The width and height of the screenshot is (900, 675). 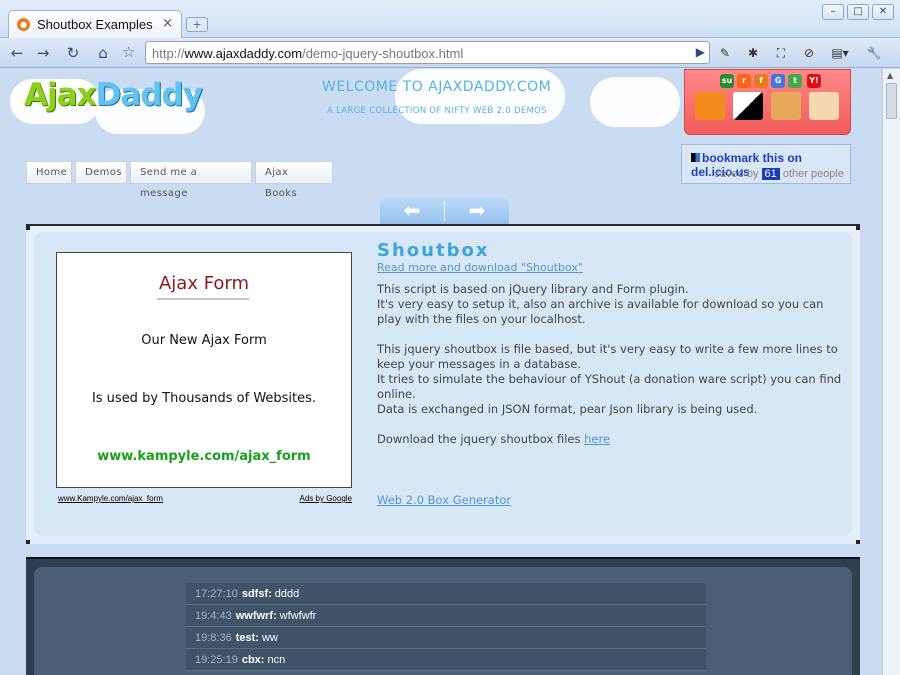 What do you see at coordinates (412, 211) in the screenshot?
I see `previous-demo-arrow-icon: ⬅` at bounding box center [412, 211].